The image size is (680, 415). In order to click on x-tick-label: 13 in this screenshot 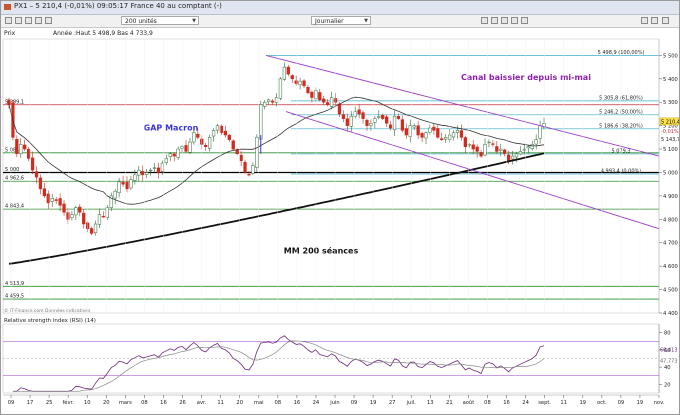, I will do `click(430, 403)`.